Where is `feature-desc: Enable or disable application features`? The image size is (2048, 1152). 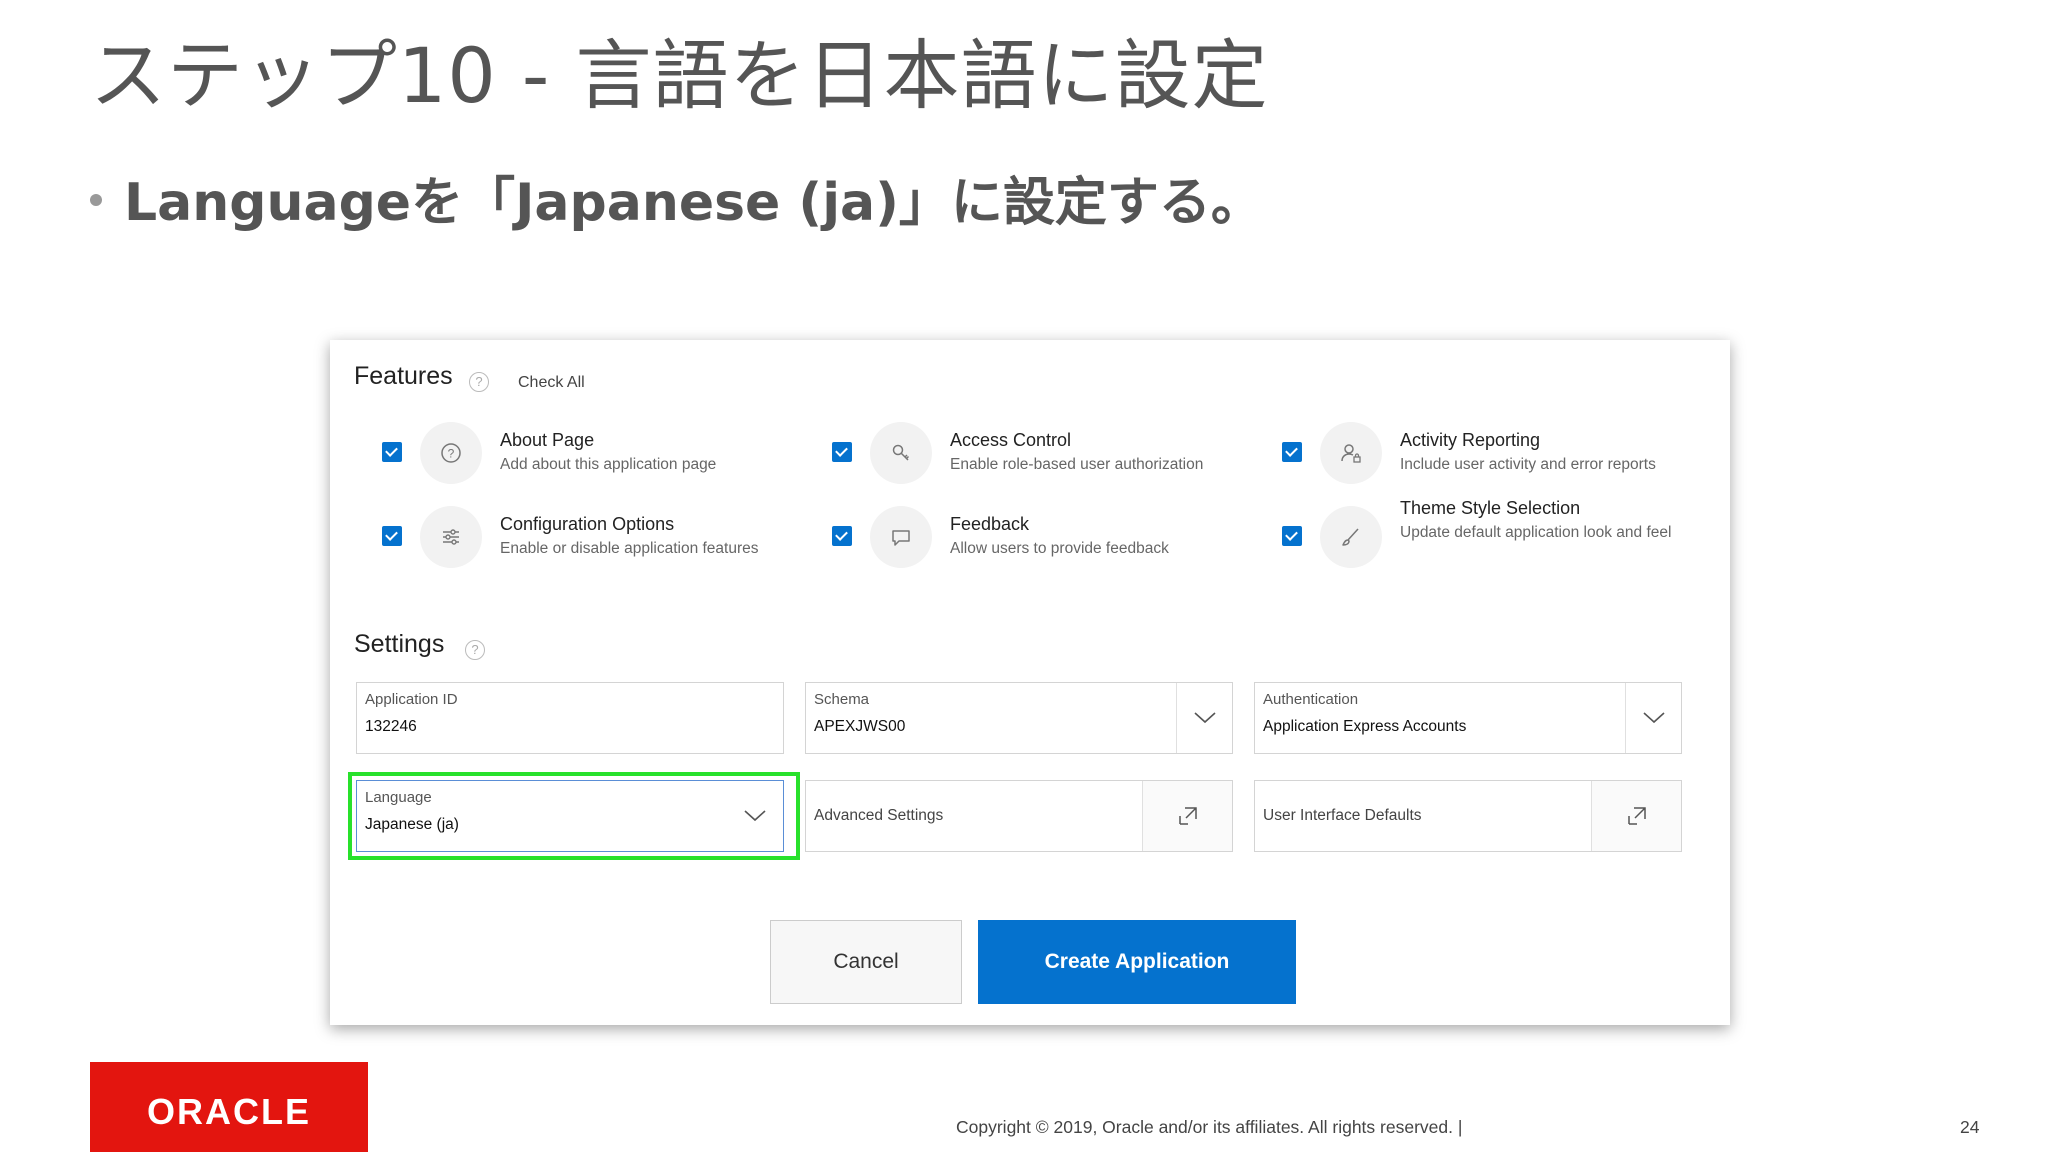 feature-desc: Enable or disable application features is located at coordinates (629, 548).